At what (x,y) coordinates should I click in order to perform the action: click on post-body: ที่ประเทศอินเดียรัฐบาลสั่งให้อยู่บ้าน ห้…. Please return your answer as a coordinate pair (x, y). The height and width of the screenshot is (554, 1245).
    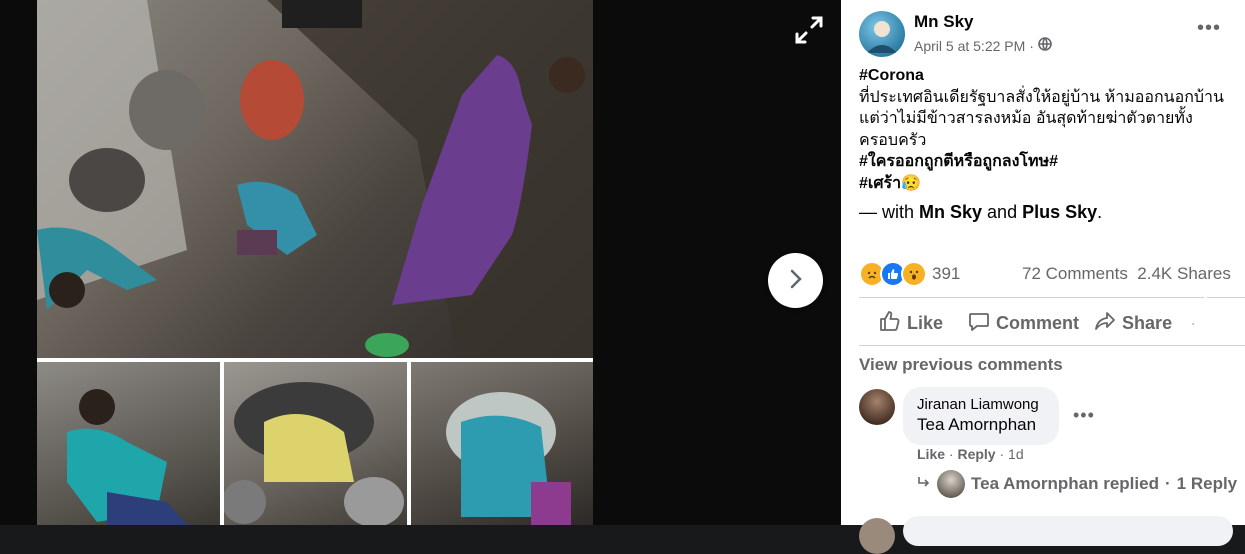
    Looking at the image, I should click on (1041, 118).